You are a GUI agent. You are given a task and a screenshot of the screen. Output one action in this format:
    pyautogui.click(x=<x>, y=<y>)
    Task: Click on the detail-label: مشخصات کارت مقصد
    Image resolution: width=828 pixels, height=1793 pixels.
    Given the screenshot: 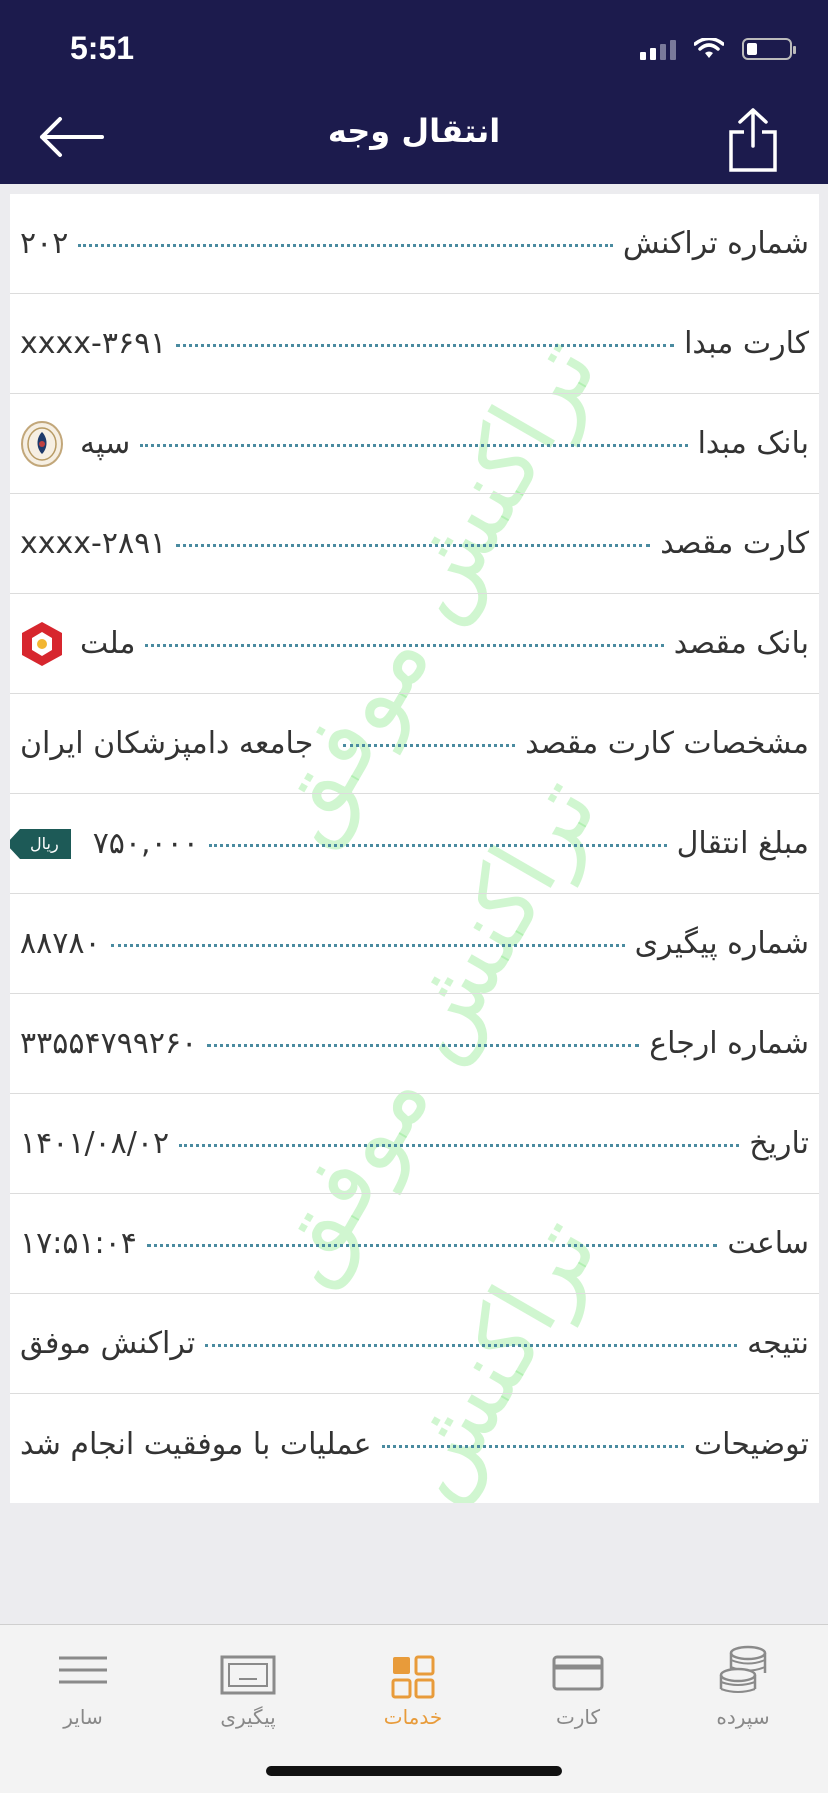 What is the action you would take?
    pyautogui.click(x=667, y=743)
    